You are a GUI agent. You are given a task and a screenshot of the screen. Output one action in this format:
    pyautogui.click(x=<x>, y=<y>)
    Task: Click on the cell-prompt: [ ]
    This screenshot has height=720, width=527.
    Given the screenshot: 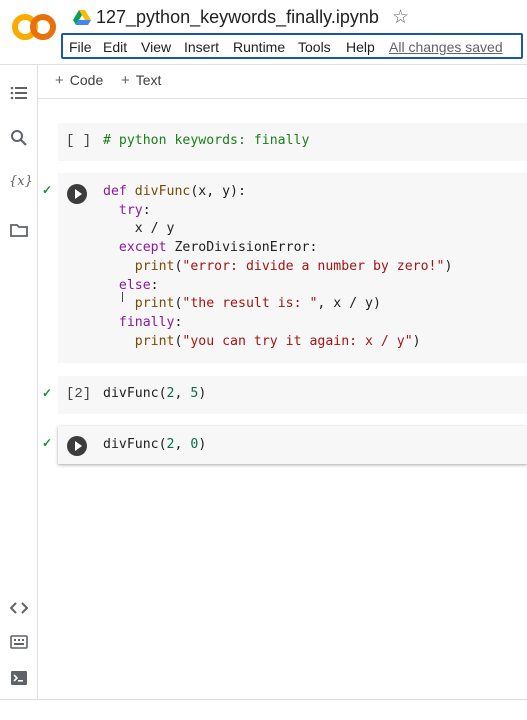 What is the action you would take?
    pyautogui.click(x=79, y=141)
    